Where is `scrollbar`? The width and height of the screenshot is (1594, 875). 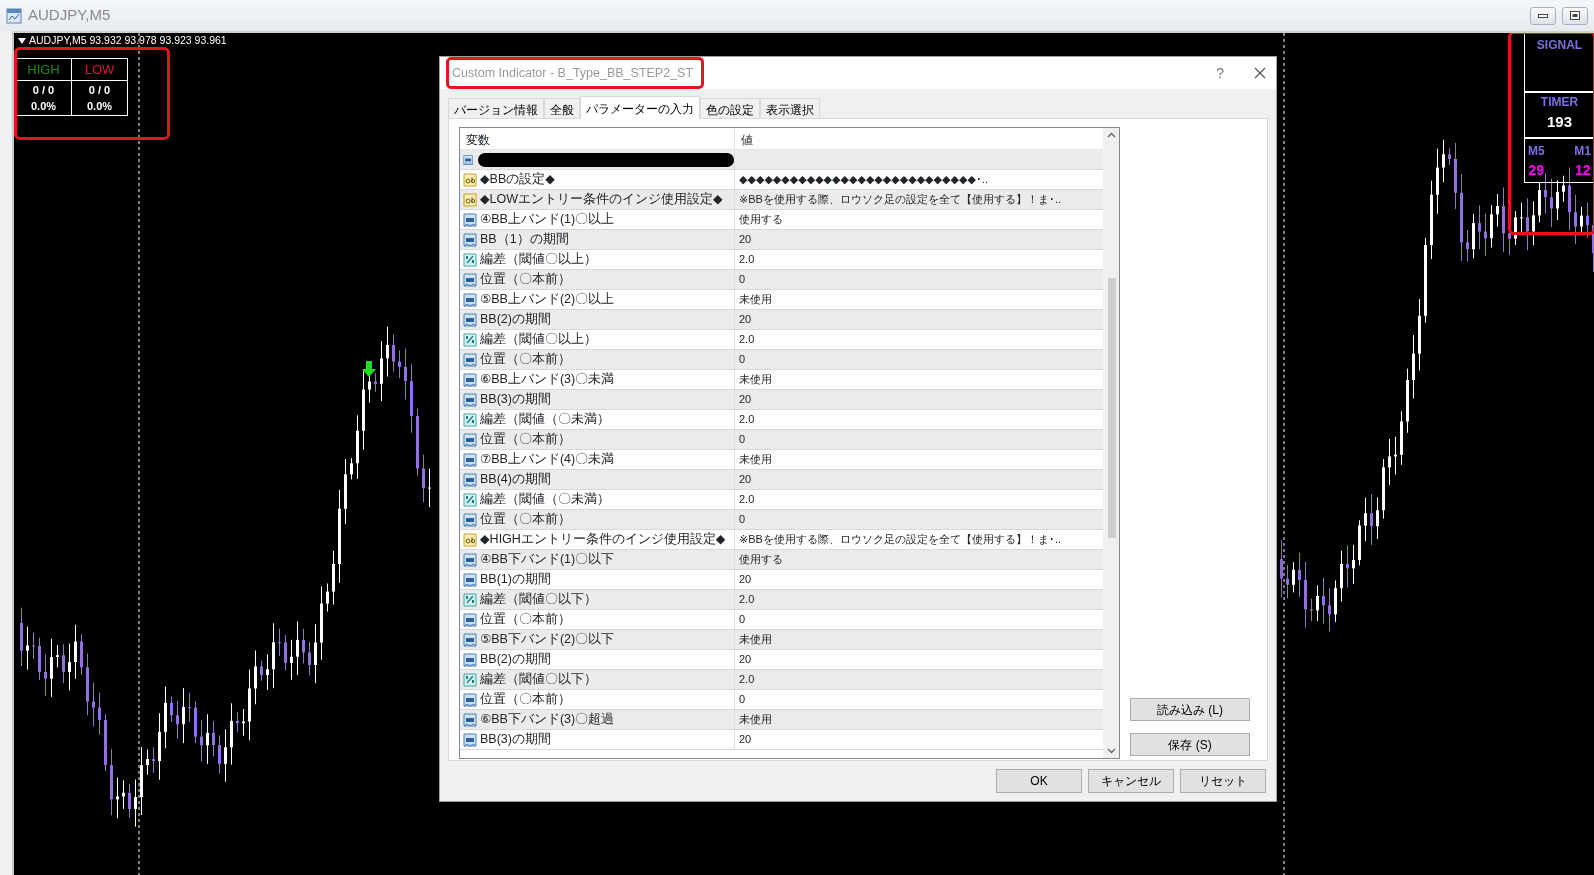 scrollbar is located at coordinates (1111, 443).